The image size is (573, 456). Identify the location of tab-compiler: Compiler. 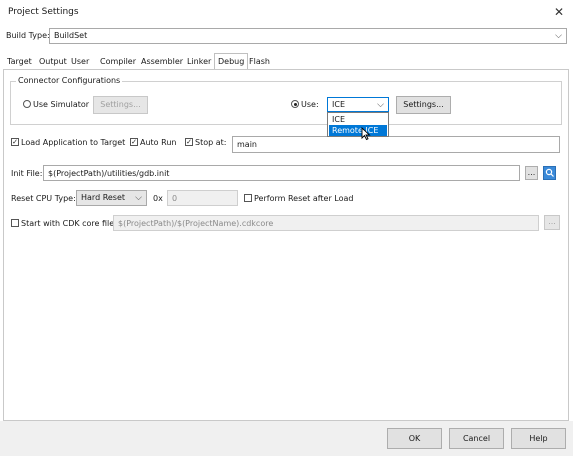
(118, 62).